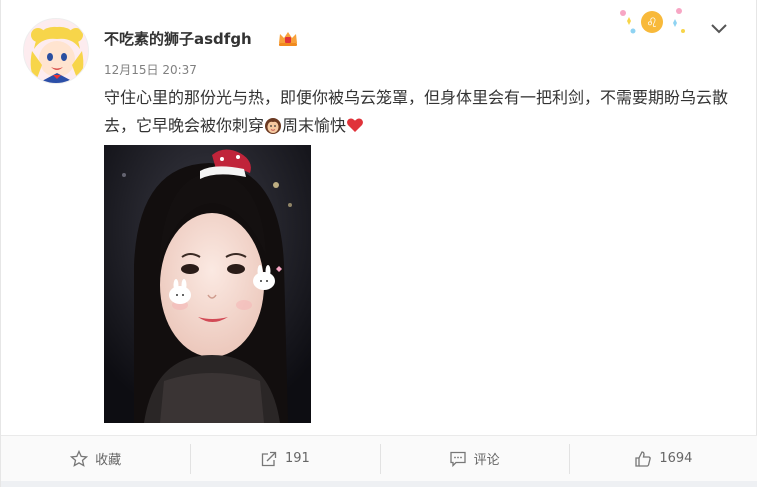  I want to click on username: 不吃素的狮子asdfgh, so click(178, 38).